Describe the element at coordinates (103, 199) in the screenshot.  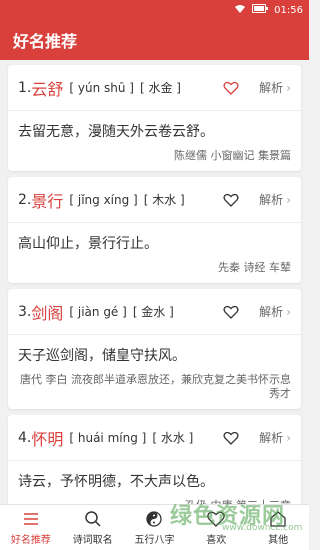
I see `pinyin: [ jǐng xíng ]` at that location.